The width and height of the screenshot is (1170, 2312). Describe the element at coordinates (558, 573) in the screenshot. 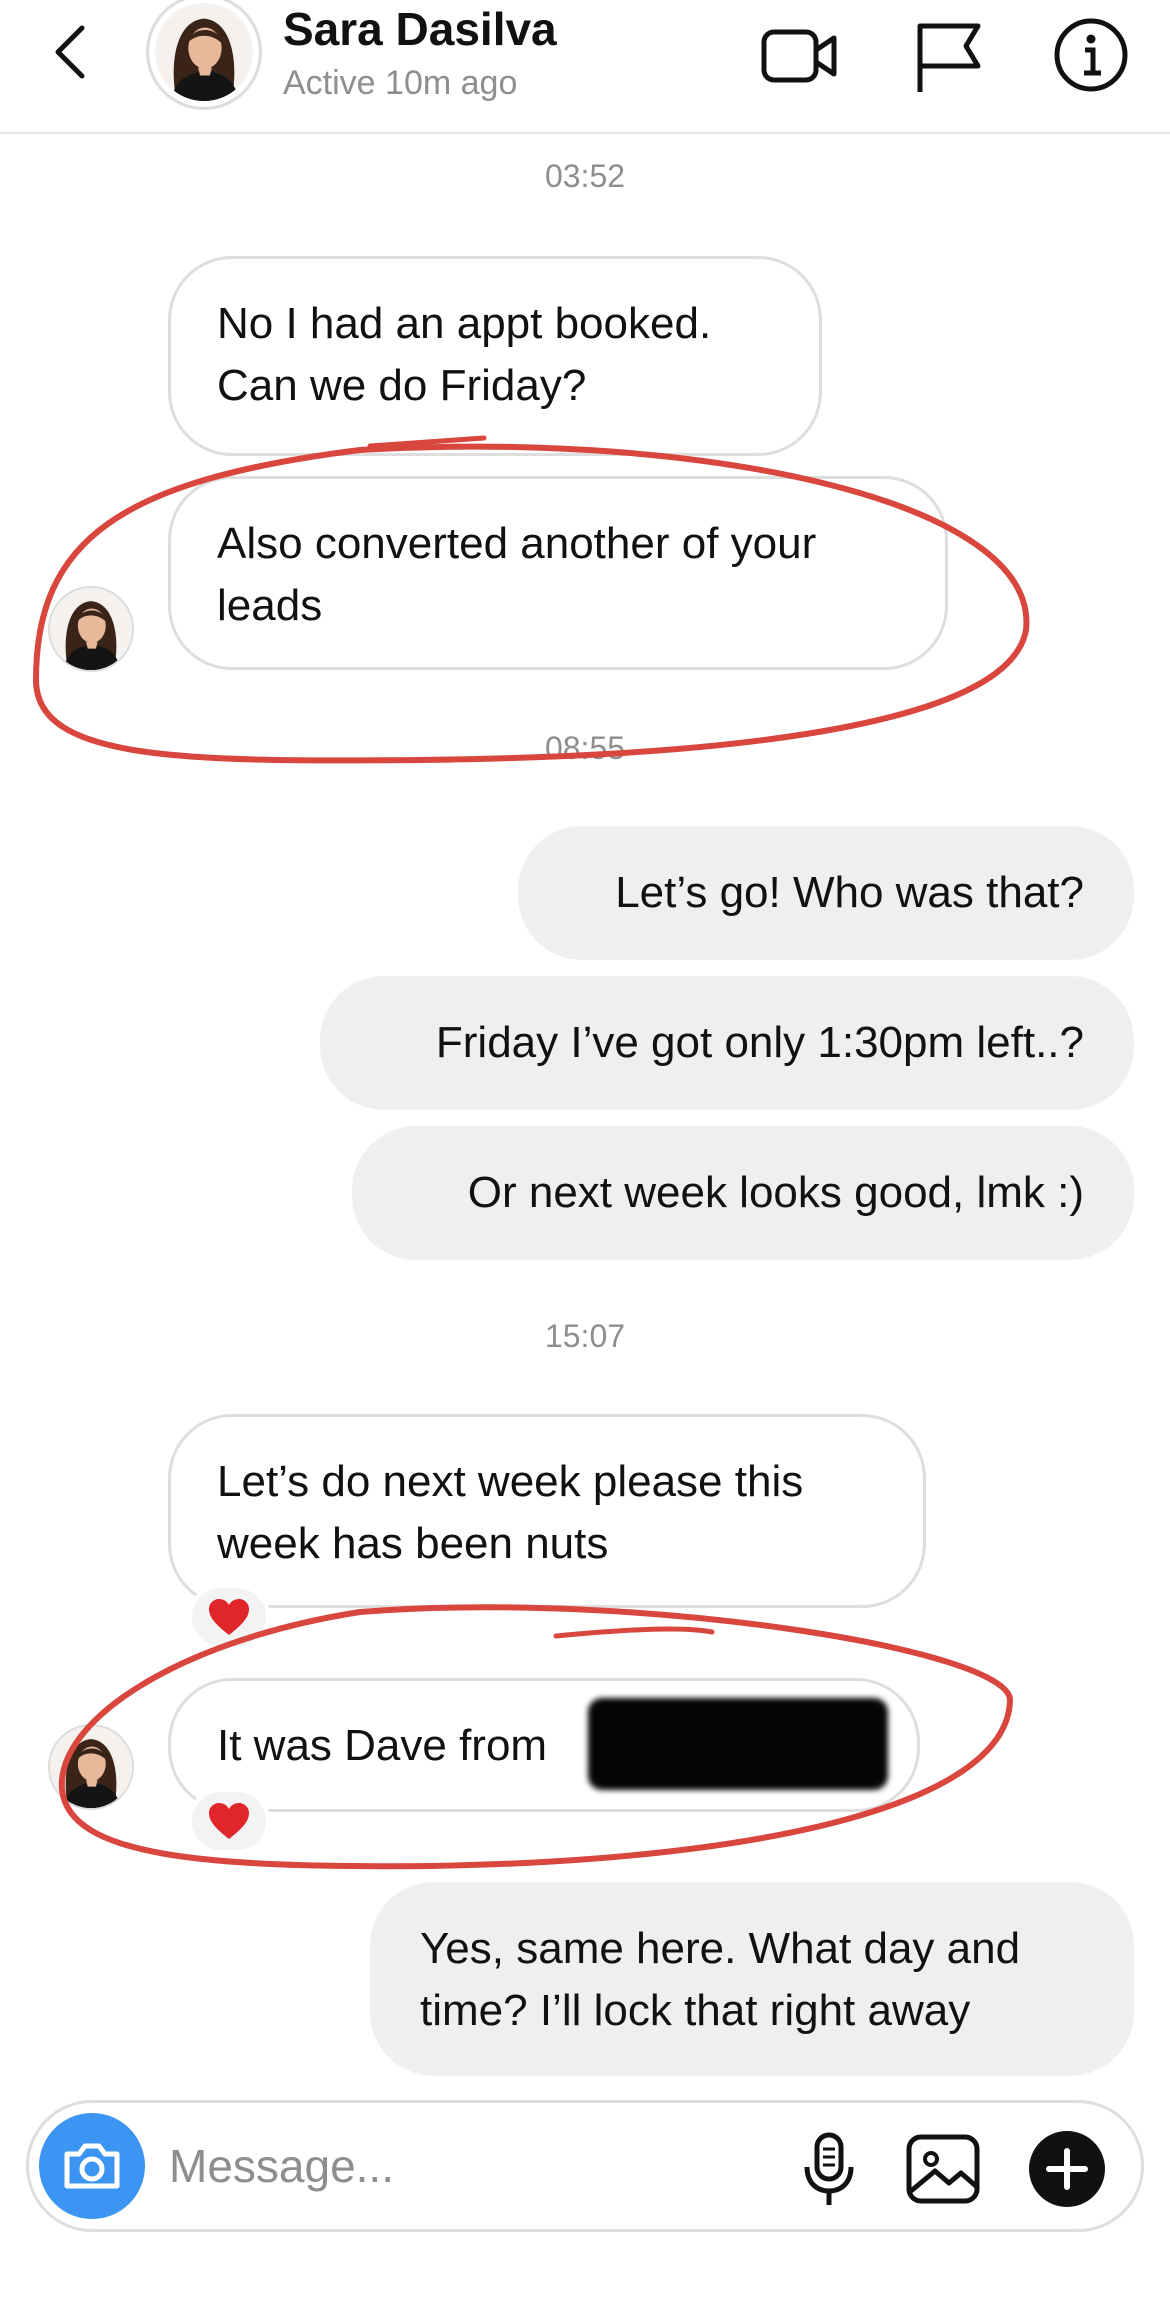

I see `incoming-message: Also converted another of your leads` at that location.